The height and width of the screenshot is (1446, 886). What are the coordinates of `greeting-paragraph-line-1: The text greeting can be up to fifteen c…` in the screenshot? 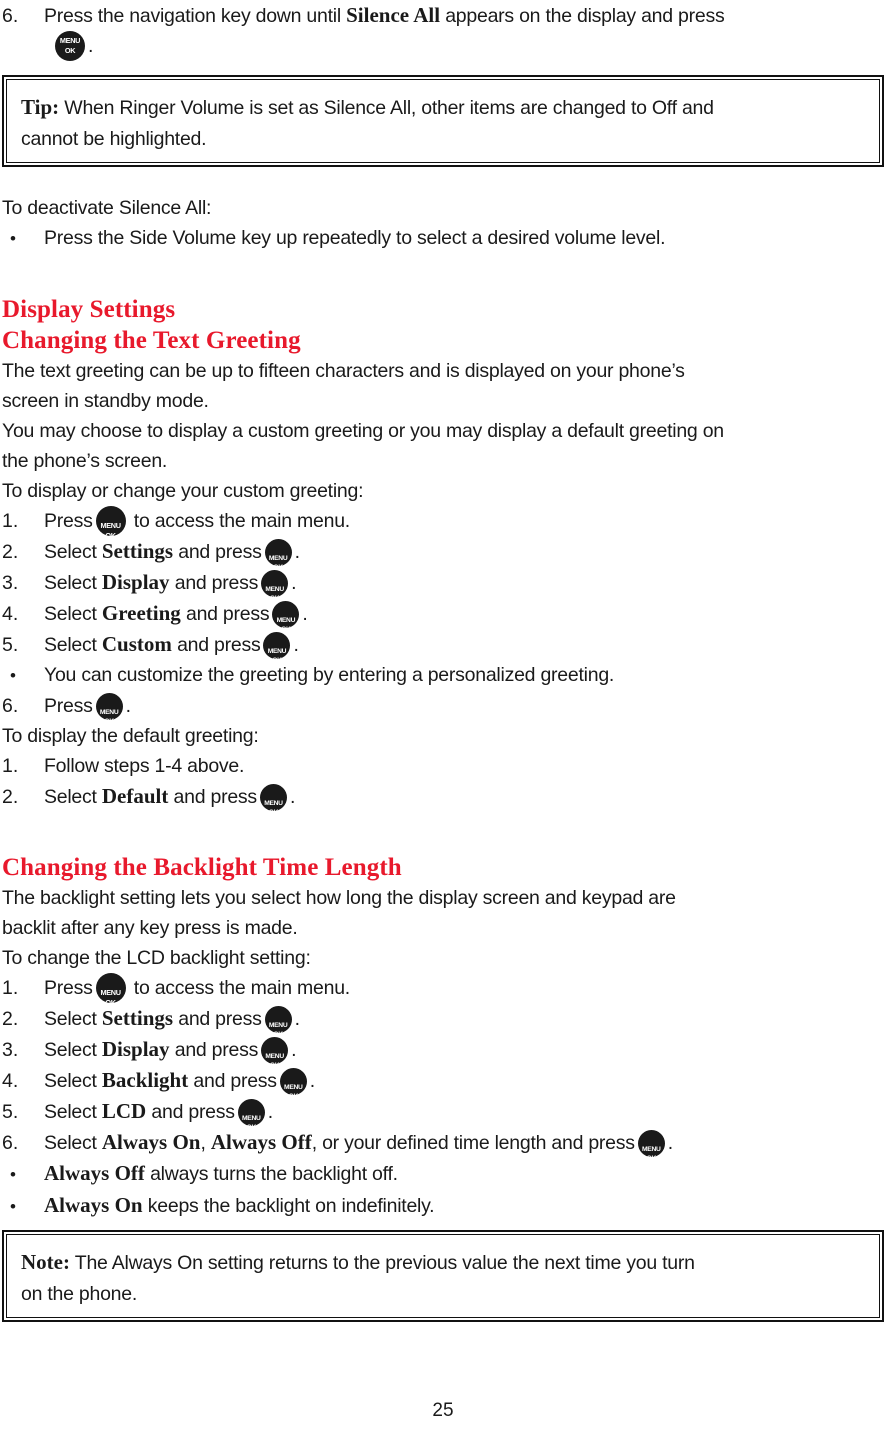 It's located at (343, 371).